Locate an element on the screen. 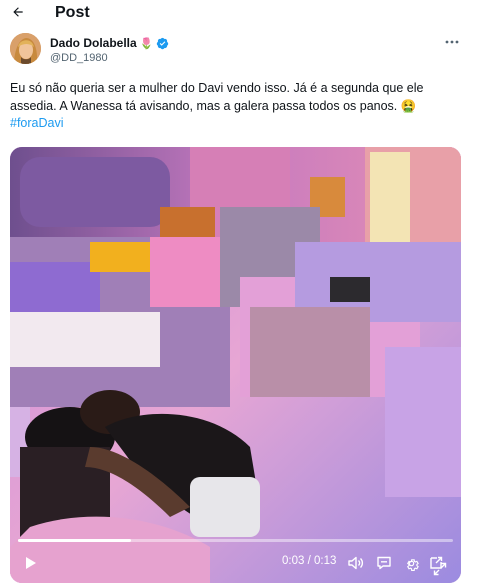 The image size is (479, 586). more-horizontal-icon is located at coordinates (452, 42).